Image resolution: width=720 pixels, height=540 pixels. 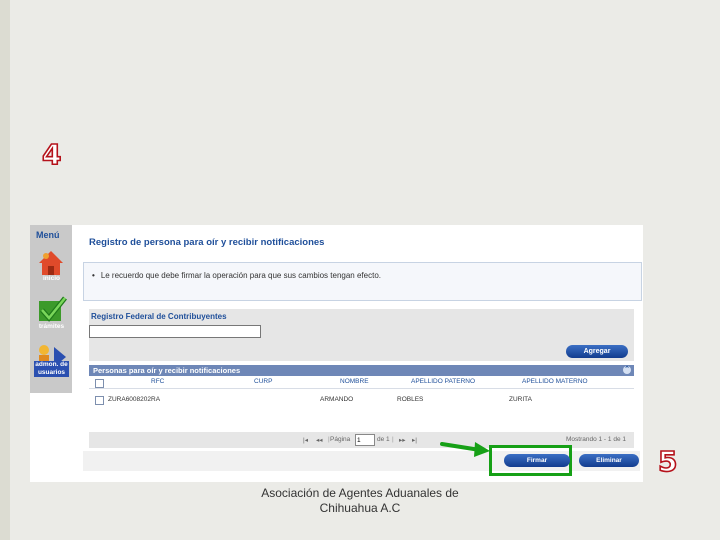 What do you see at coordinates (337, 399) in the screenshot?
I see `cell-nombre: ARMANDO` at bounding box center [337, 399].